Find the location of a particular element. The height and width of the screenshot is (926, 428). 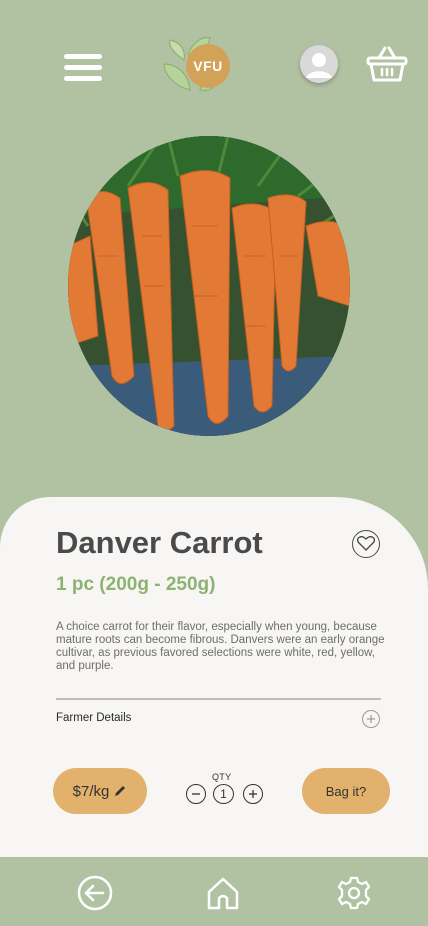

farmer-details-label: Farmer Details is located at coordinates (93, 718).